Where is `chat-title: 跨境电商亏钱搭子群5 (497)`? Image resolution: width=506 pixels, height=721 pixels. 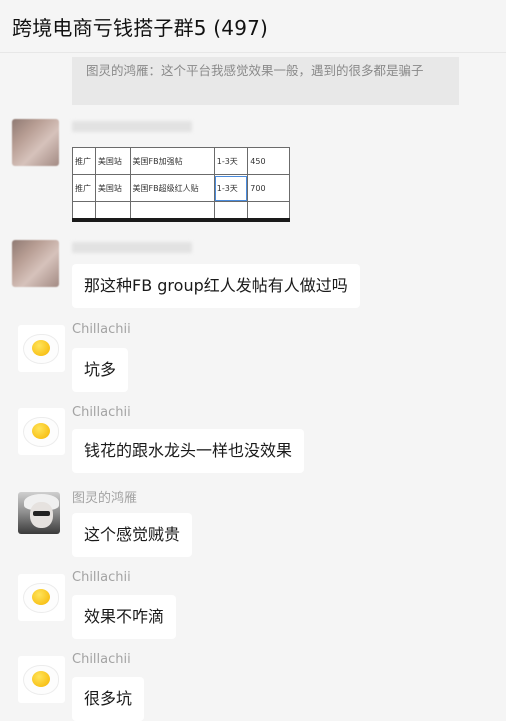
chat-title: 跨境电商亏钱搭子群5 (497) is located at coordinates (140, 26).